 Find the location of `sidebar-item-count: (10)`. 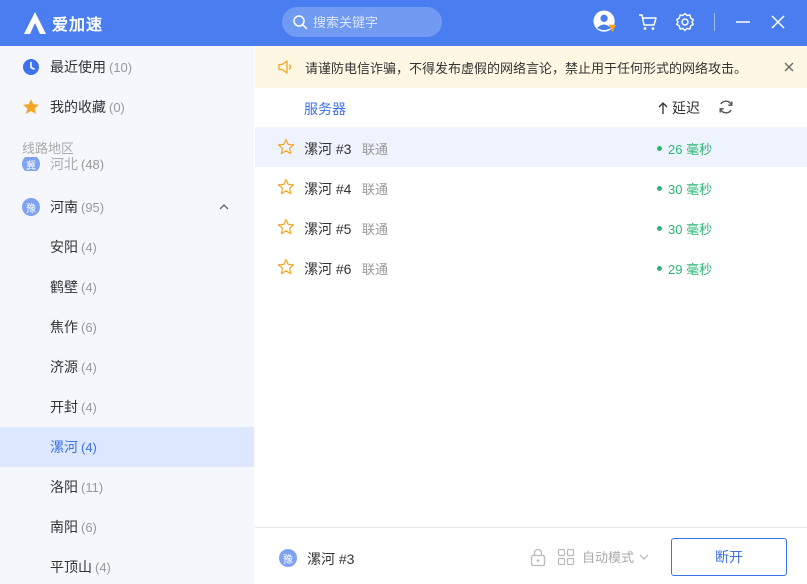

sidebar-item-count: (10) is located at coordinates (121, 67).